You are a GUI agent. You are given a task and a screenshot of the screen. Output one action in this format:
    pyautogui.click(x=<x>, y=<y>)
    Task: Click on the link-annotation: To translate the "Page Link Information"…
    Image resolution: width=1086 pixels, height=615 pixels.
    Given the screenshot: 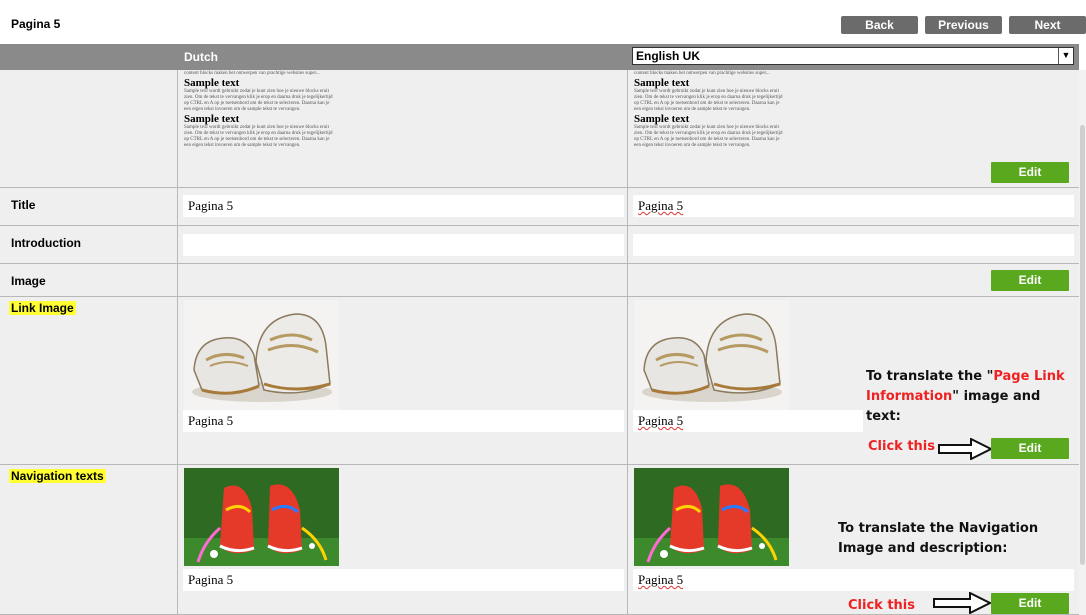 What is the action you would take?
    pyautogui.click(x=965, y=396)
    